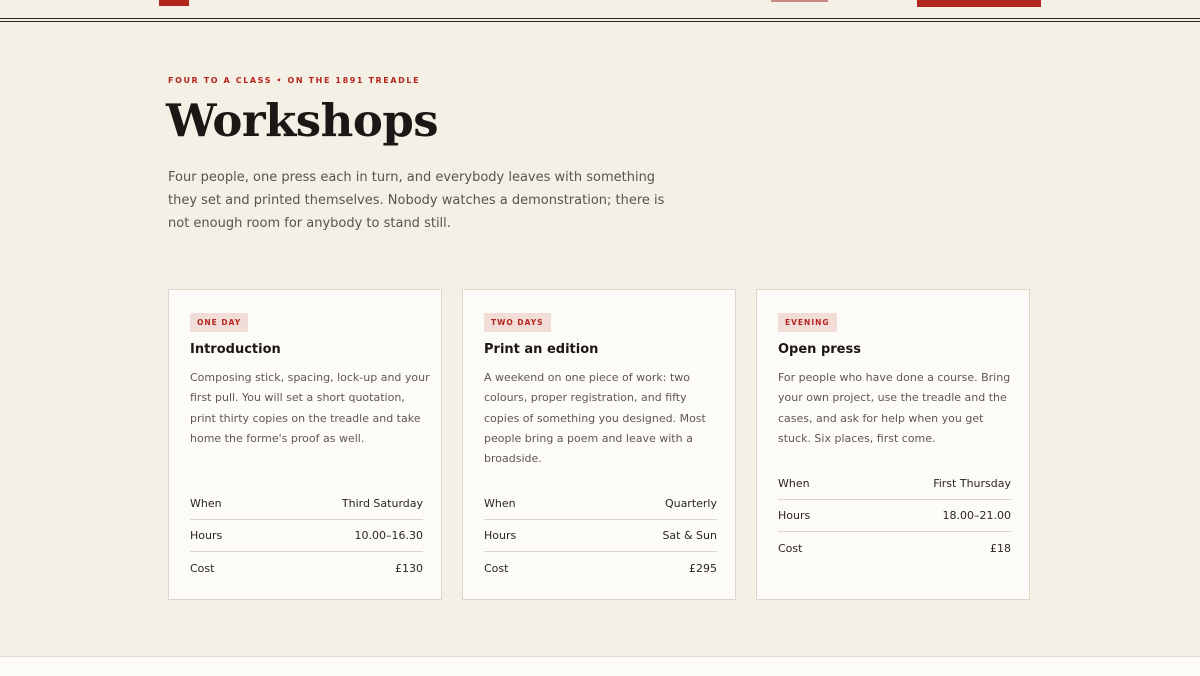  What do you see at coordinates (219, 322) in the screenshot?
I see `duration-badge: ONE DAY` at bounding box center [219, 322].